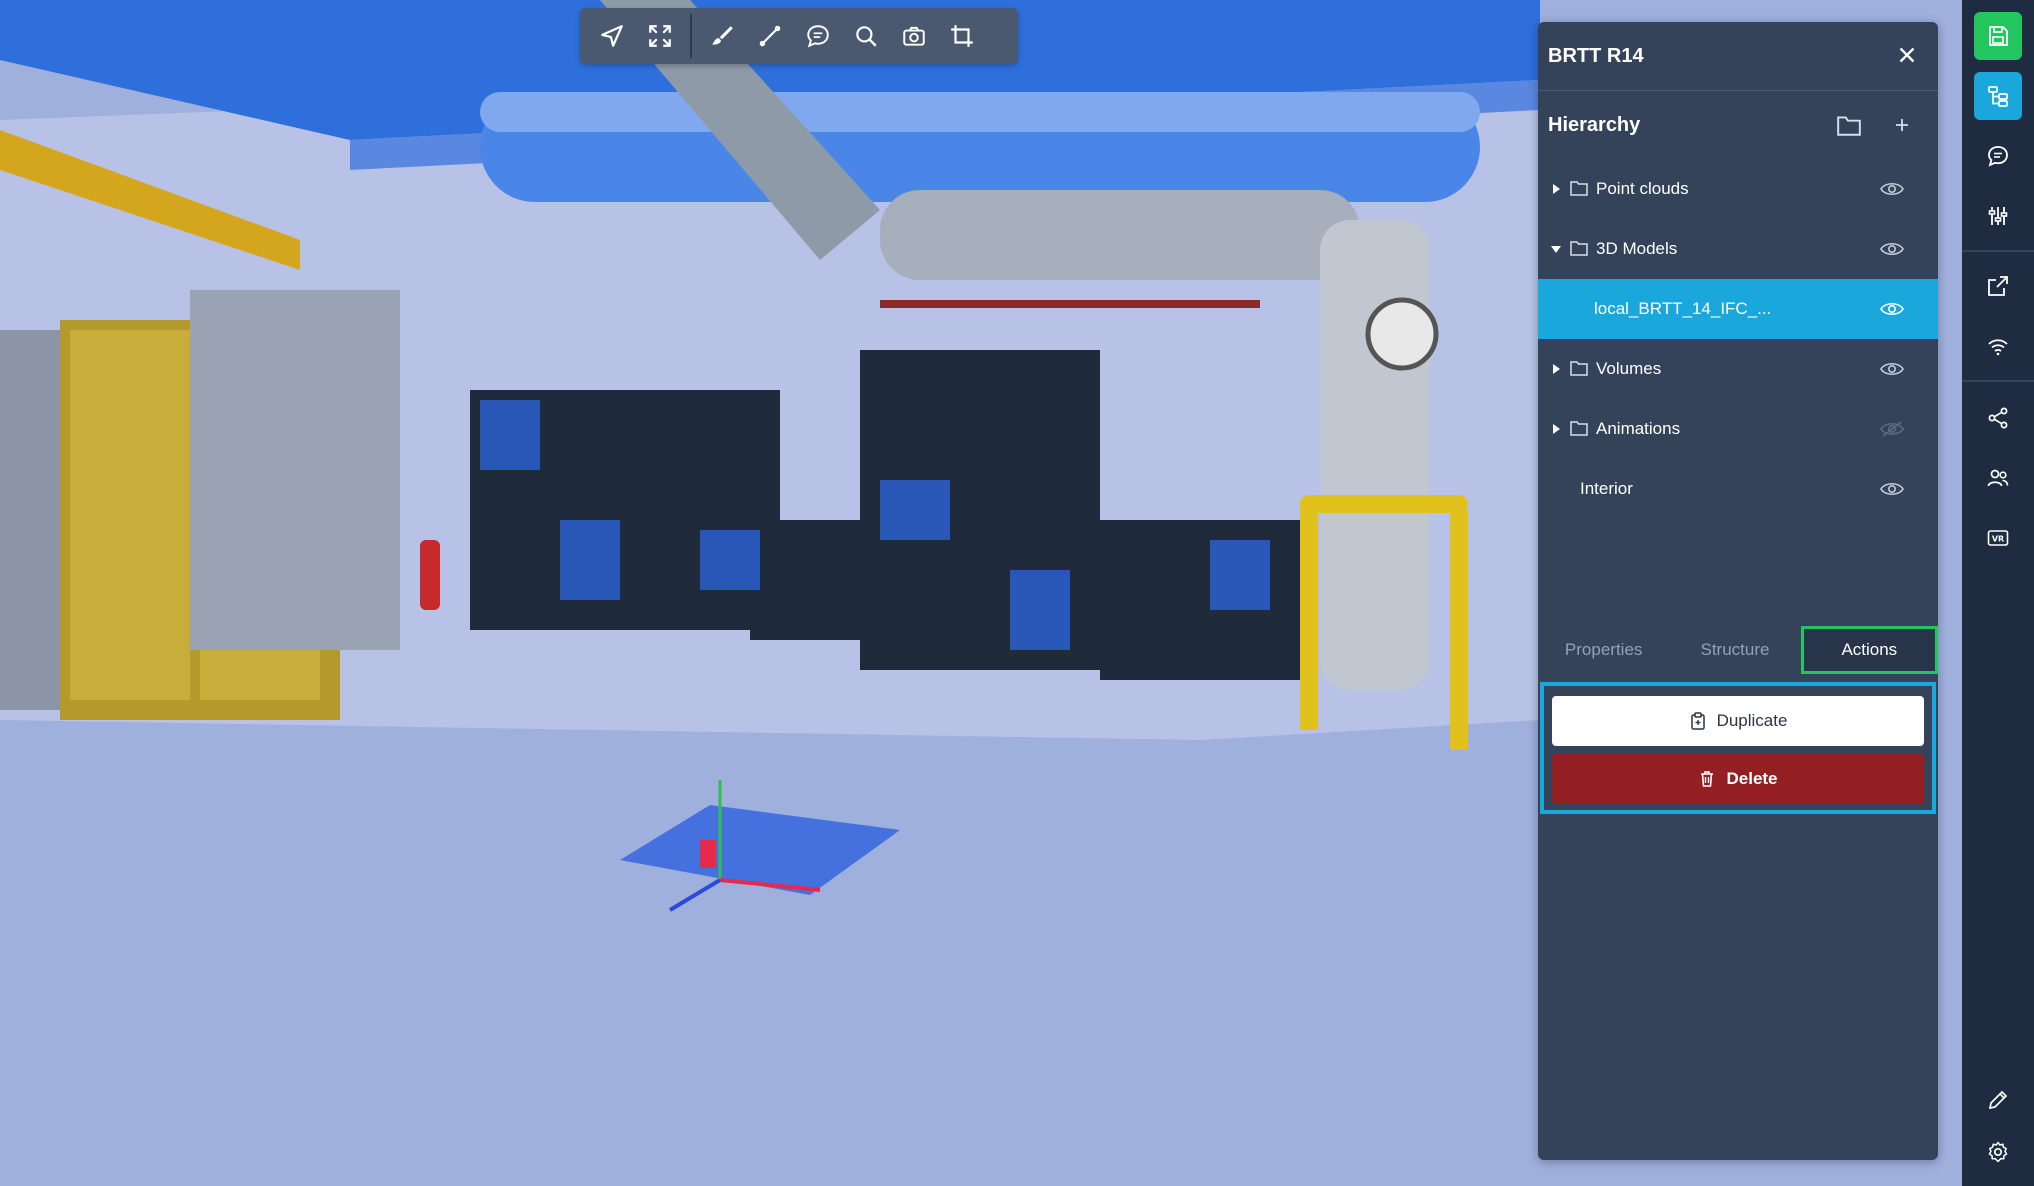 This screenshot has width=2034, height=1186. I want to click on settings-button, so click(1998, 1152).